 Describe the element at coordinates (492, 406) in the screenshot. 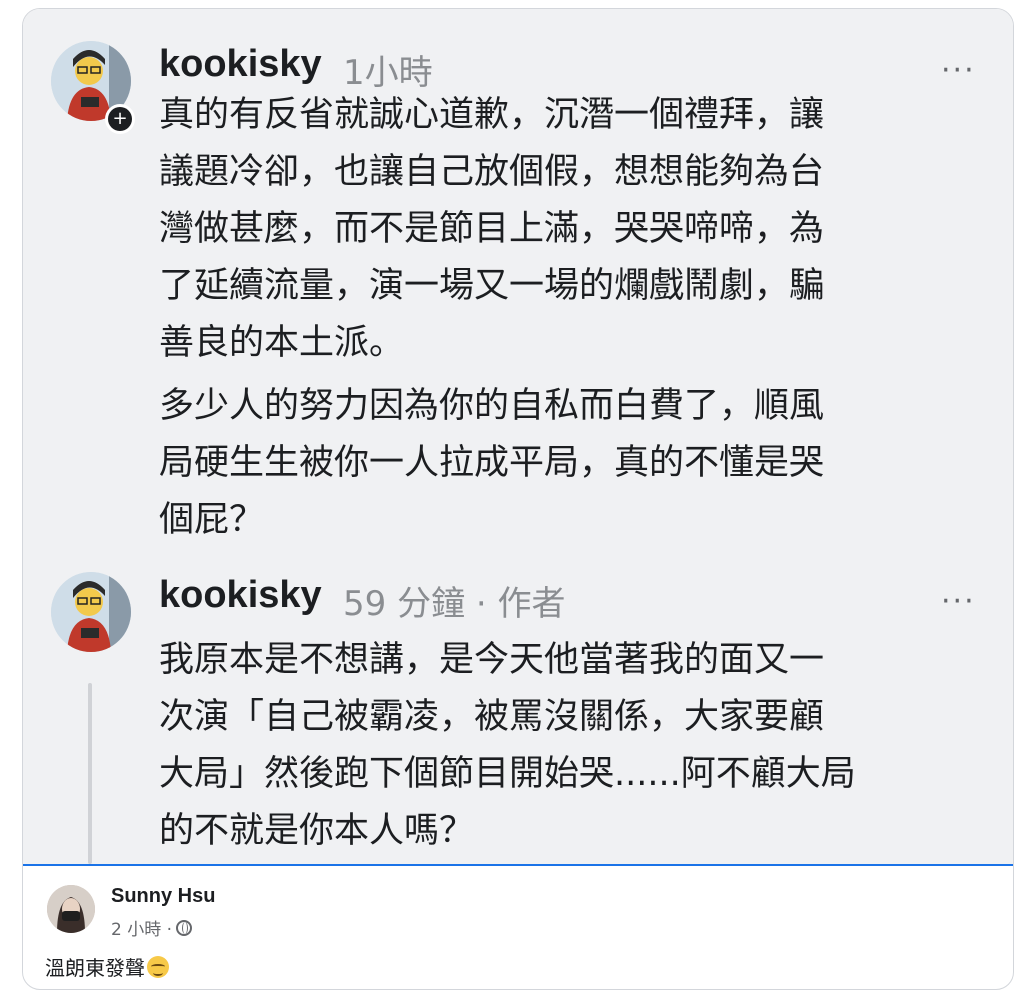

I see `comment-line: 多少人的努力因為你的自私而白費了，順風` at that location.